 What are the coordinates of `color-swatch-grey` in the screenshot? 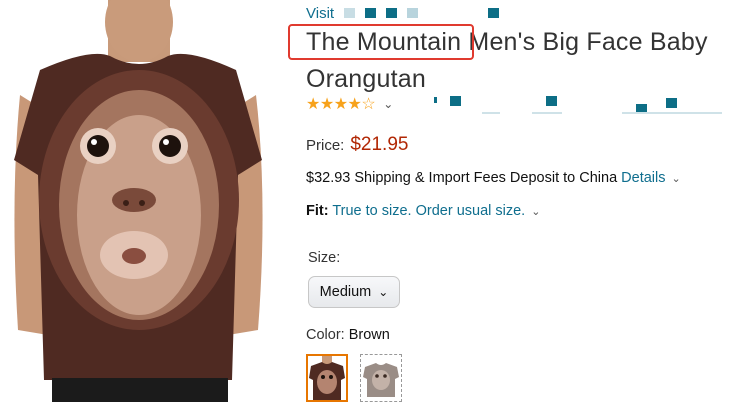 It's located at (381, 378).